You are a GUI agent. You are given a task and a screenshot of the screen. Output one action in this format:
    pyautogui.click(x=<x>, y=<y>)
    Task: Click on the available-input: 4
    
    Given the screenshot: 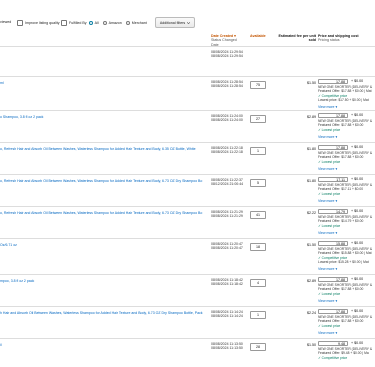 What is the action you would take?
    pyautogui.click(x=258, y=283)
    